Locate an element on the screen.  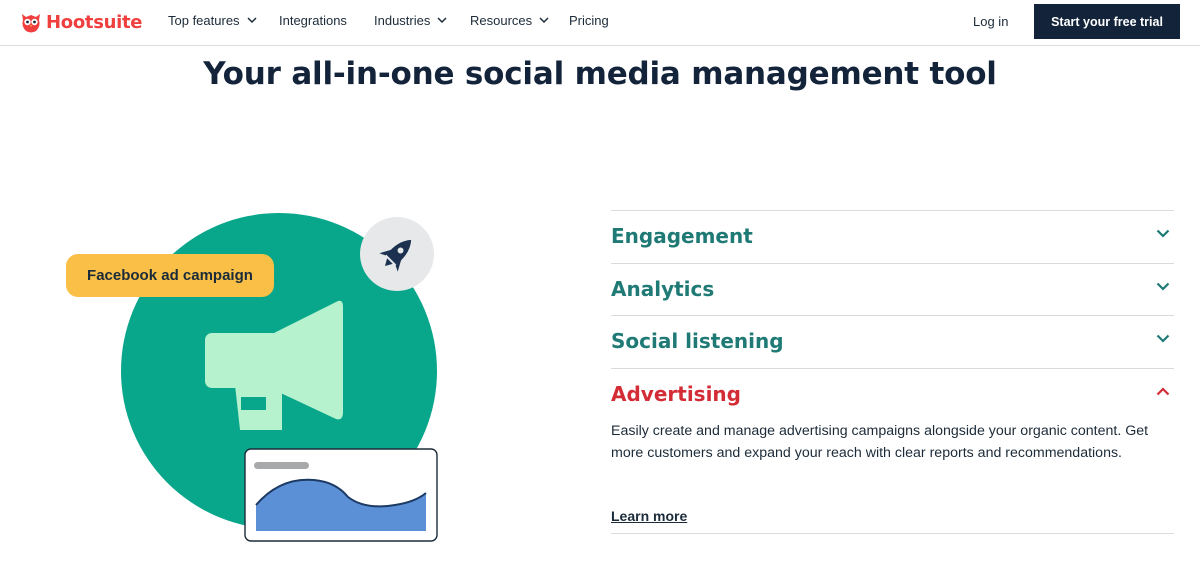
hootsuite-logo: Hootsuite is located at coordinates (81, 22).